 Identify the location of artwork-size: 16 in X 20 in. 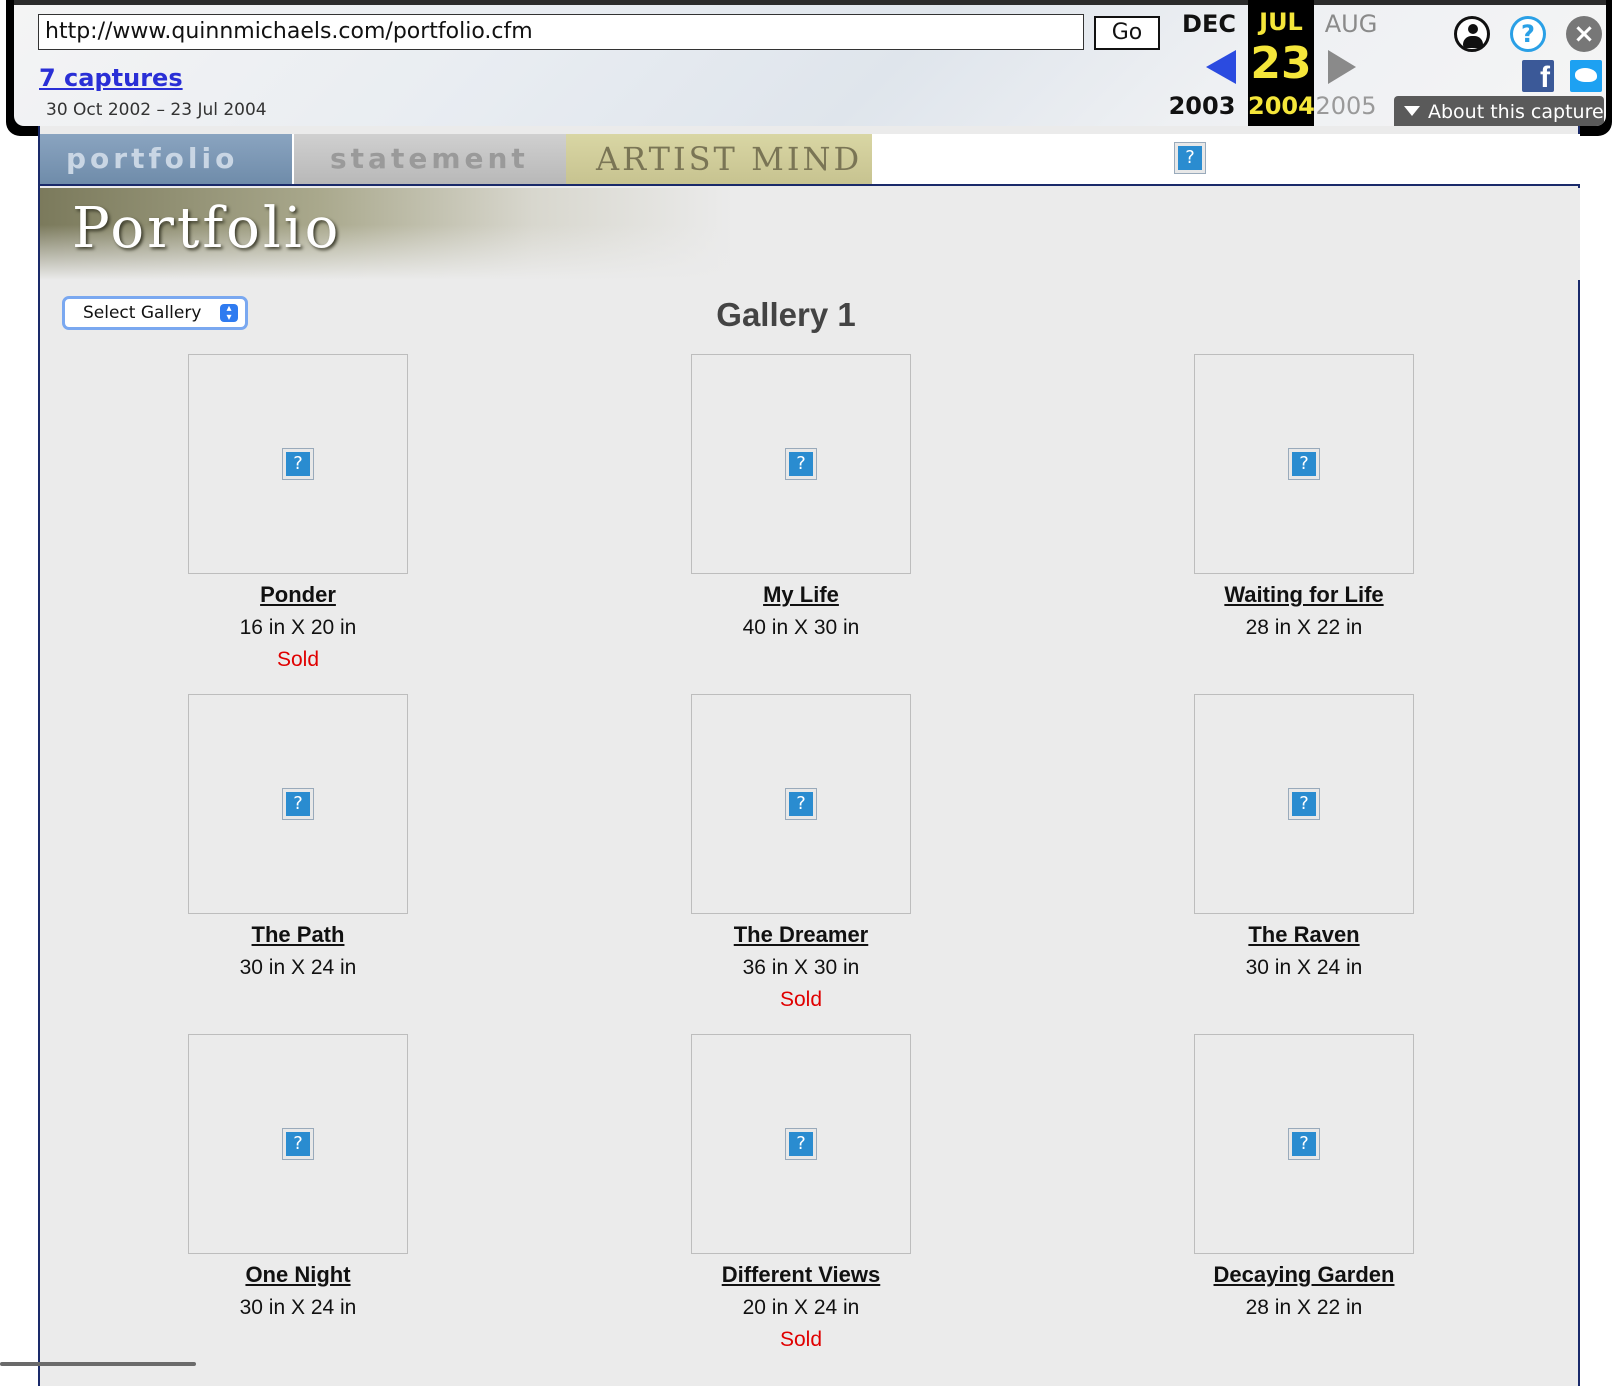
(298, 627).